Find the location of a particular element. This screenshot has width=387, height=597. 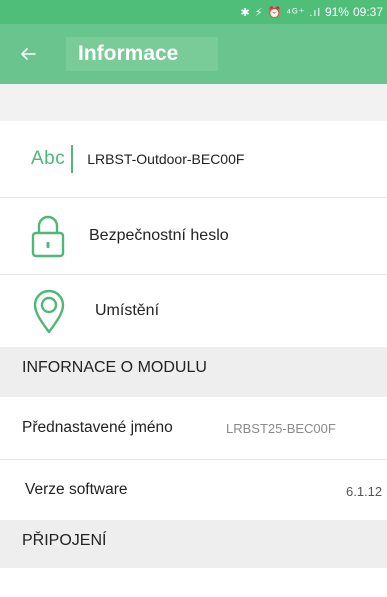

connection-header: PŘIPOJENÍ is located at coordinates (193, 544).